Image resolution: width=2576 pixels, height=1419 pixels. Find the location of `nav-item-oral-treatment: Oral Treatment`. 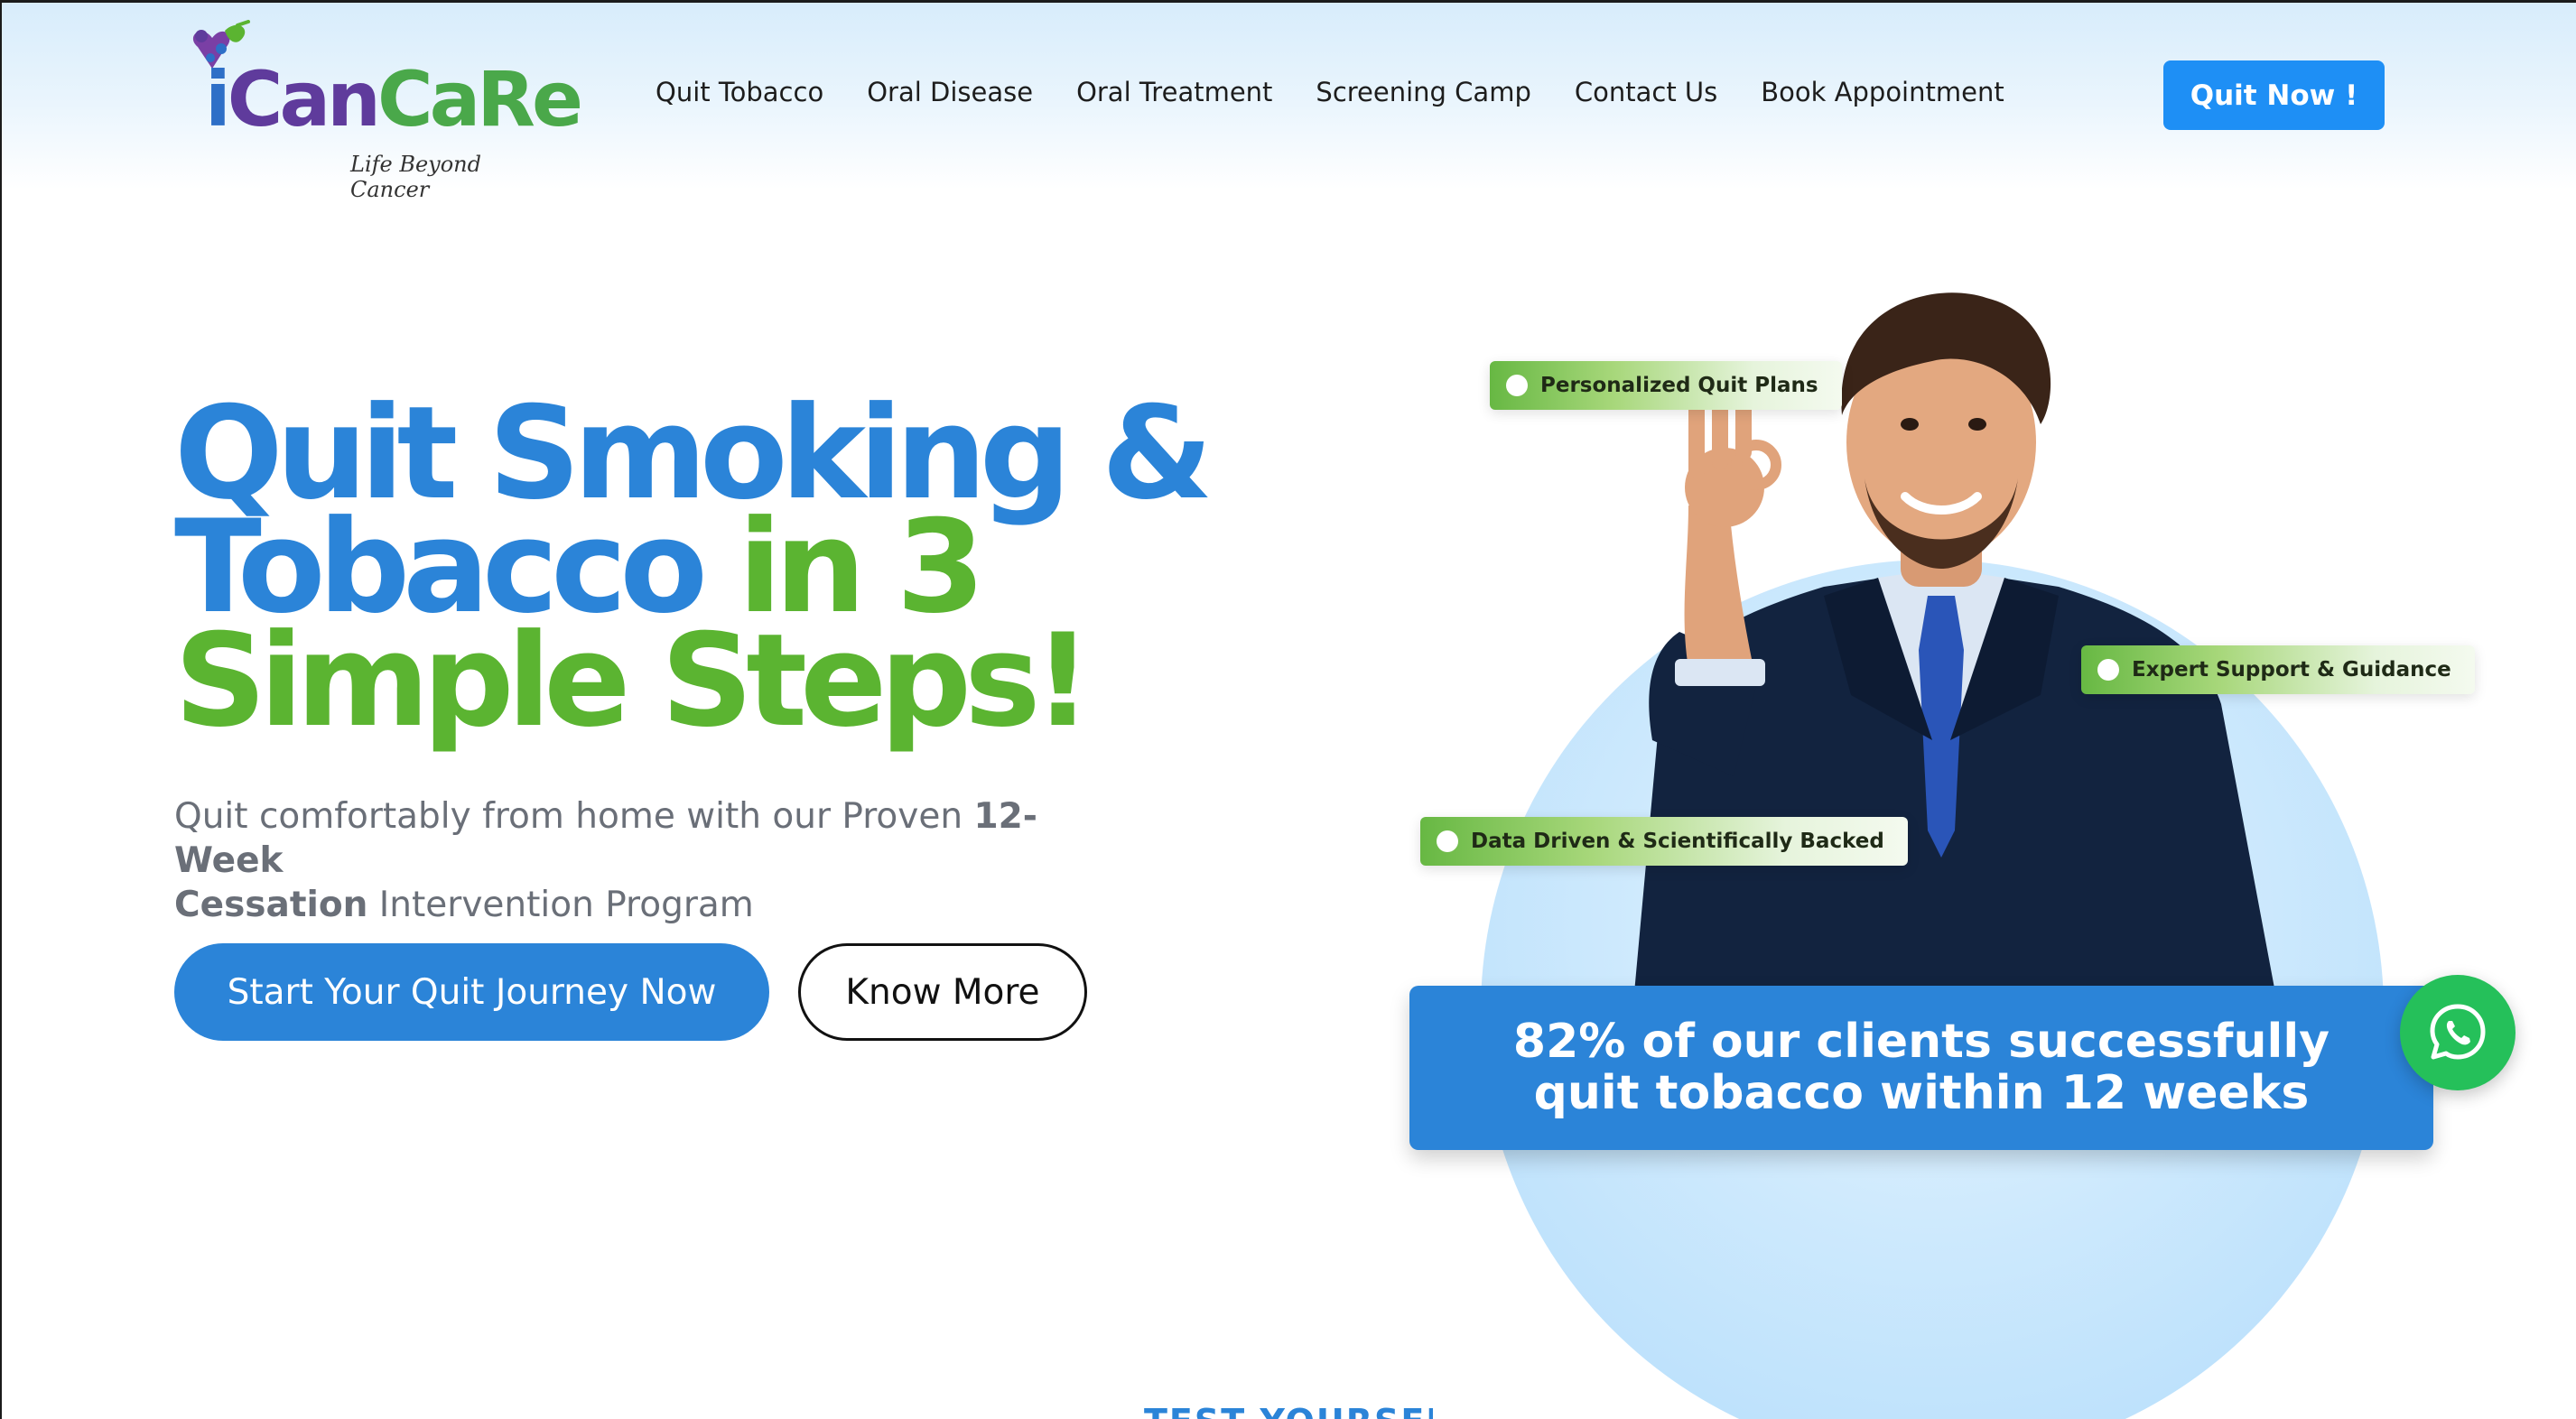

nav-item-oral-treatment: Oral Treatment is located at coordinates (1174, 92).